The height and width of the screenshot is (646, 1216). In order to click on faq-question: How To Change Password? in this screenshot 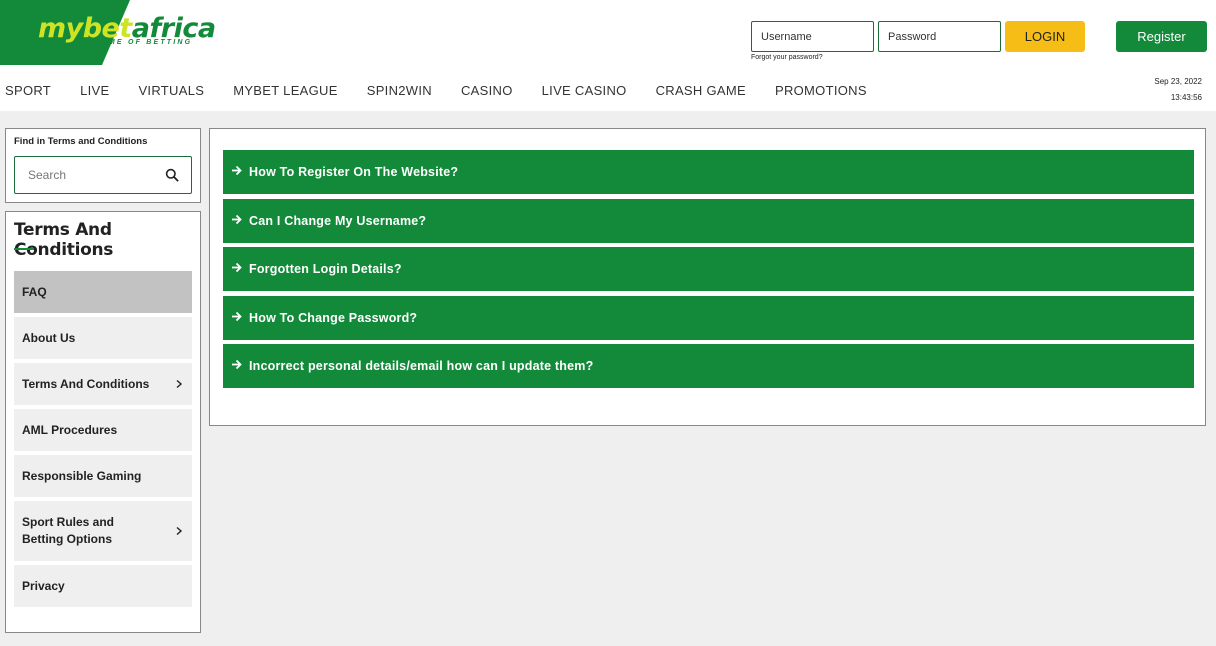, I will do `click(708, 318)`.